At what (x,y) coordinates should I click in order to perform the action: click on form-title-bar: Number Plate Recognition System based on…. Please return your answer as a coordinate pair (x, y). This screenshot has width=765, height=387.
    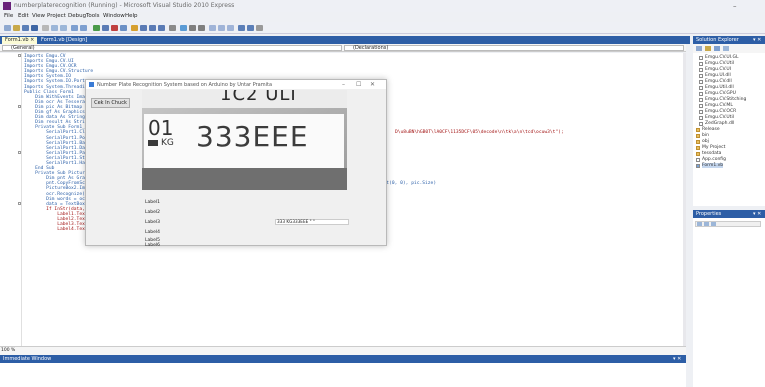
    Looking at the image, I should click on (236, 84).